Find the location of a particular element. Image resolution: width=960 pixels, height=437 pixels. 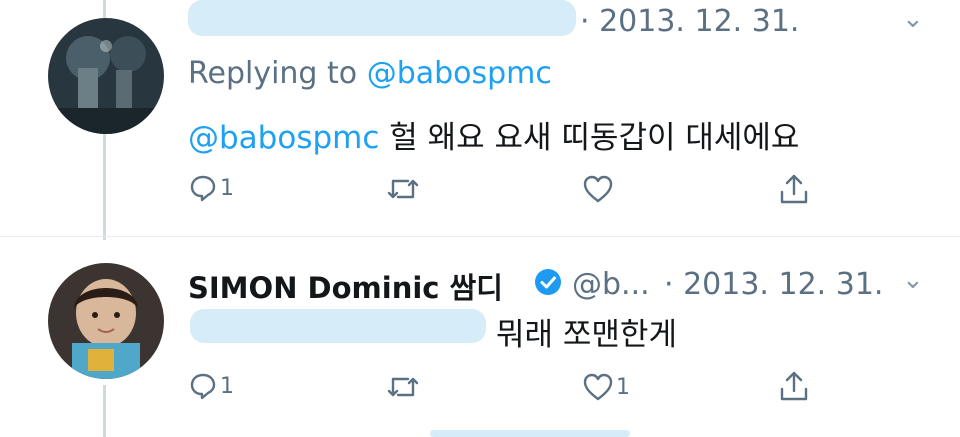

redacted-name is located at coordinates (382, 18).